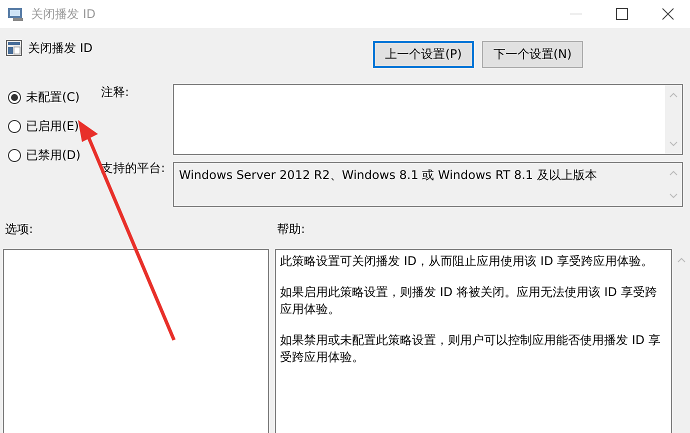  I want to click on radio-label: 已禁用(D), so click(53, 155).